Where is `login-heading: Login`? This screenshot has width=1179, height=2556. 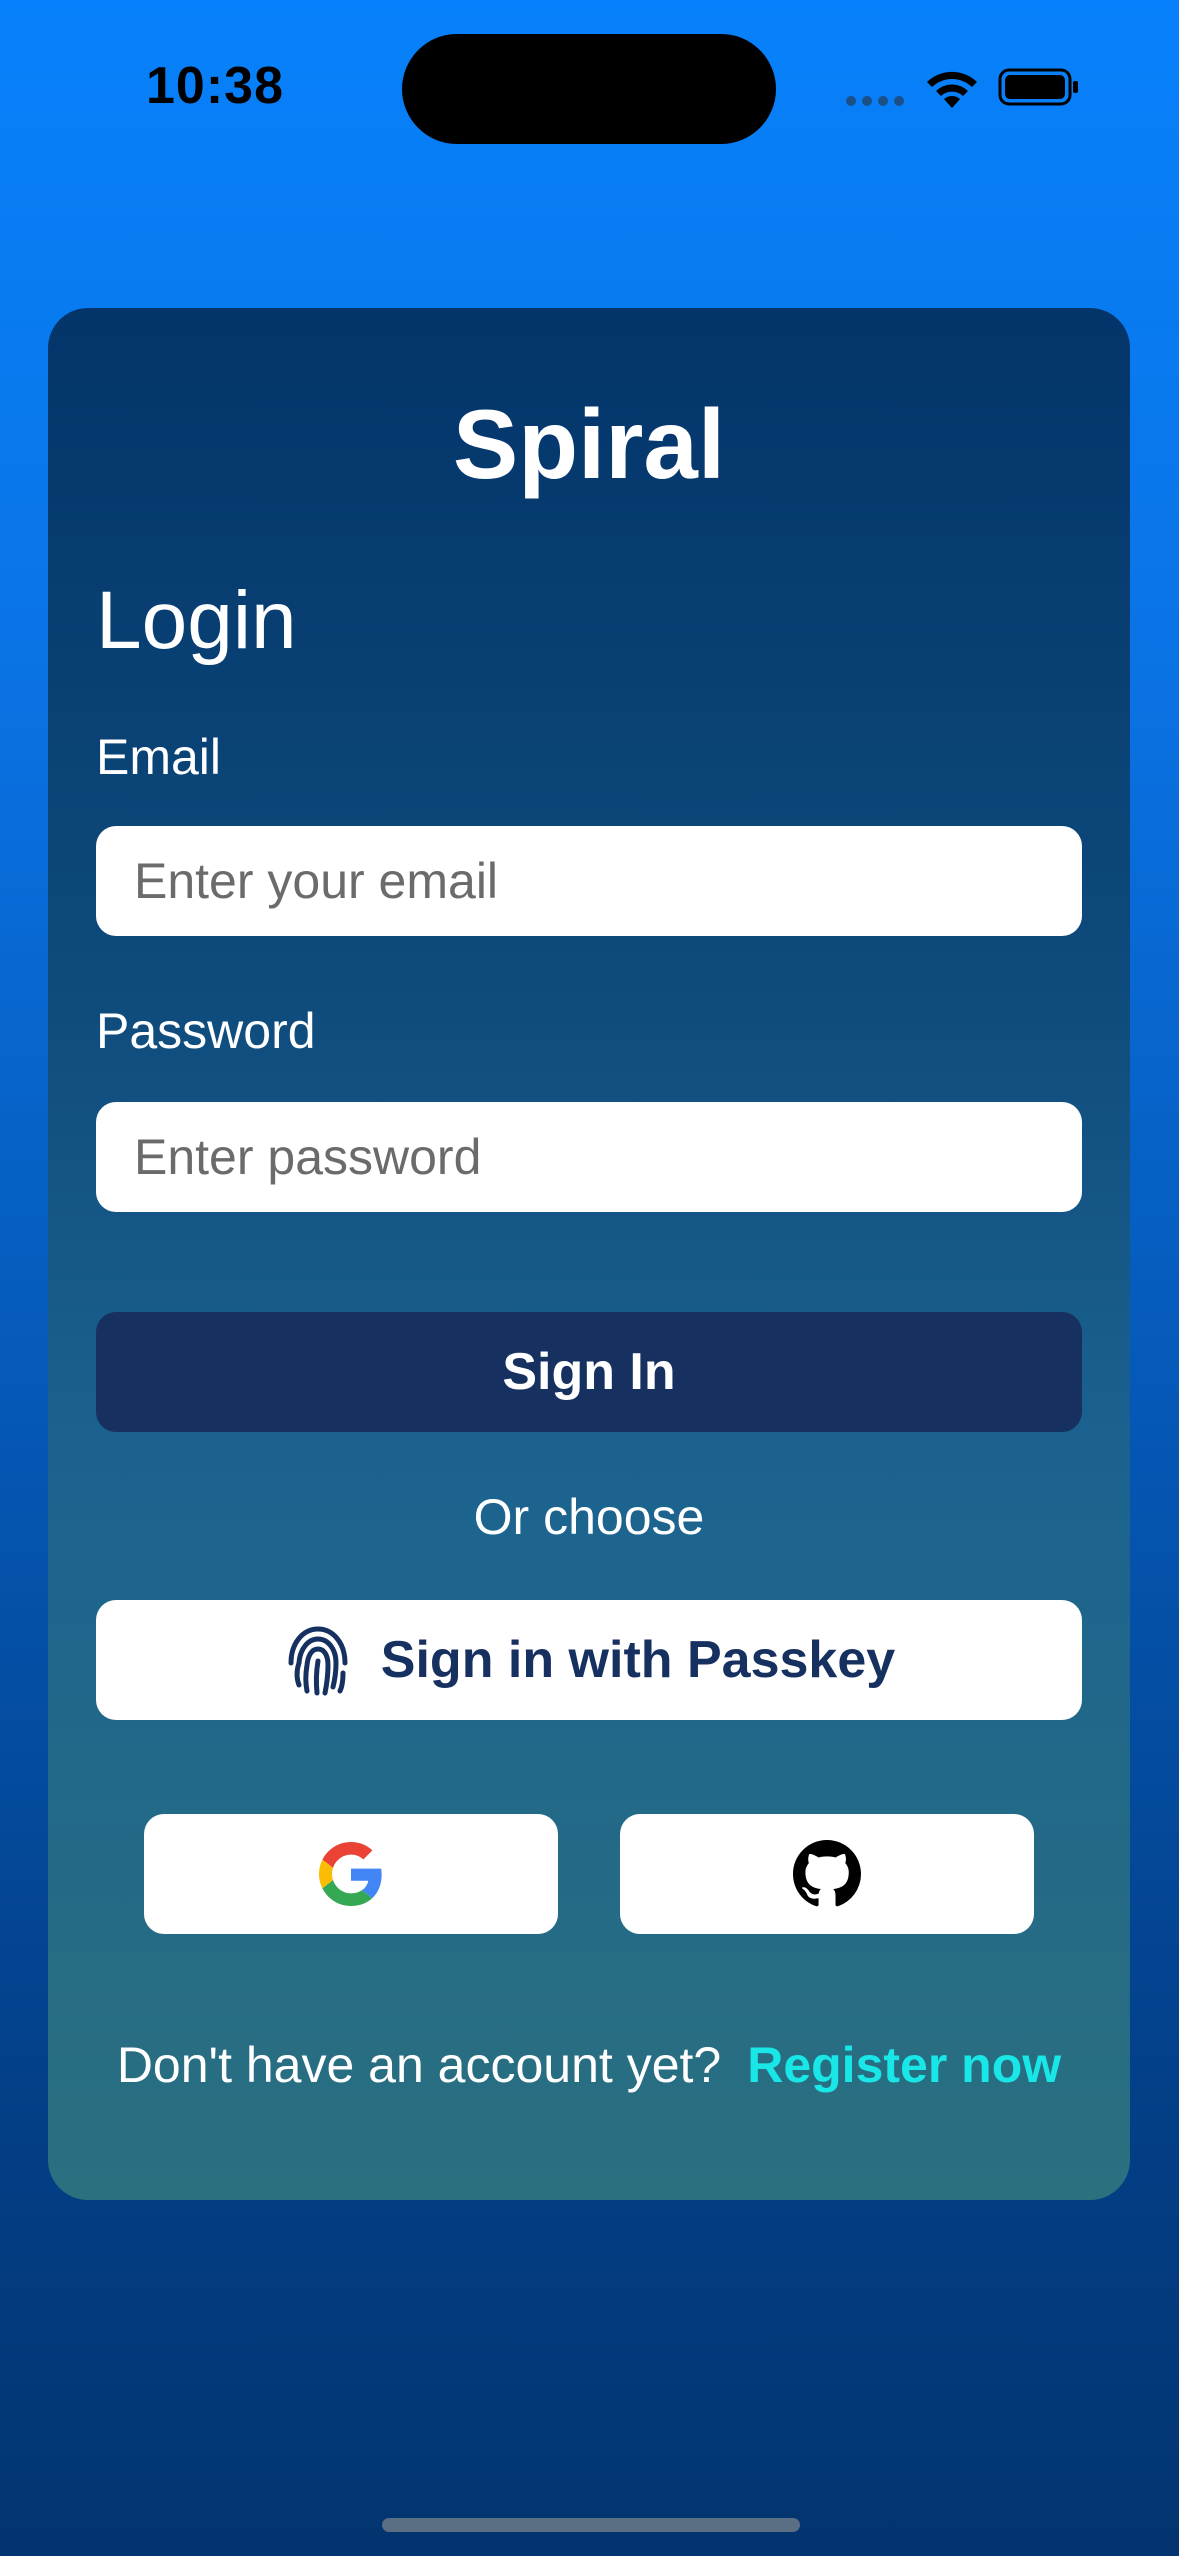
login-heading: Login is located at coordinates (196, 620).